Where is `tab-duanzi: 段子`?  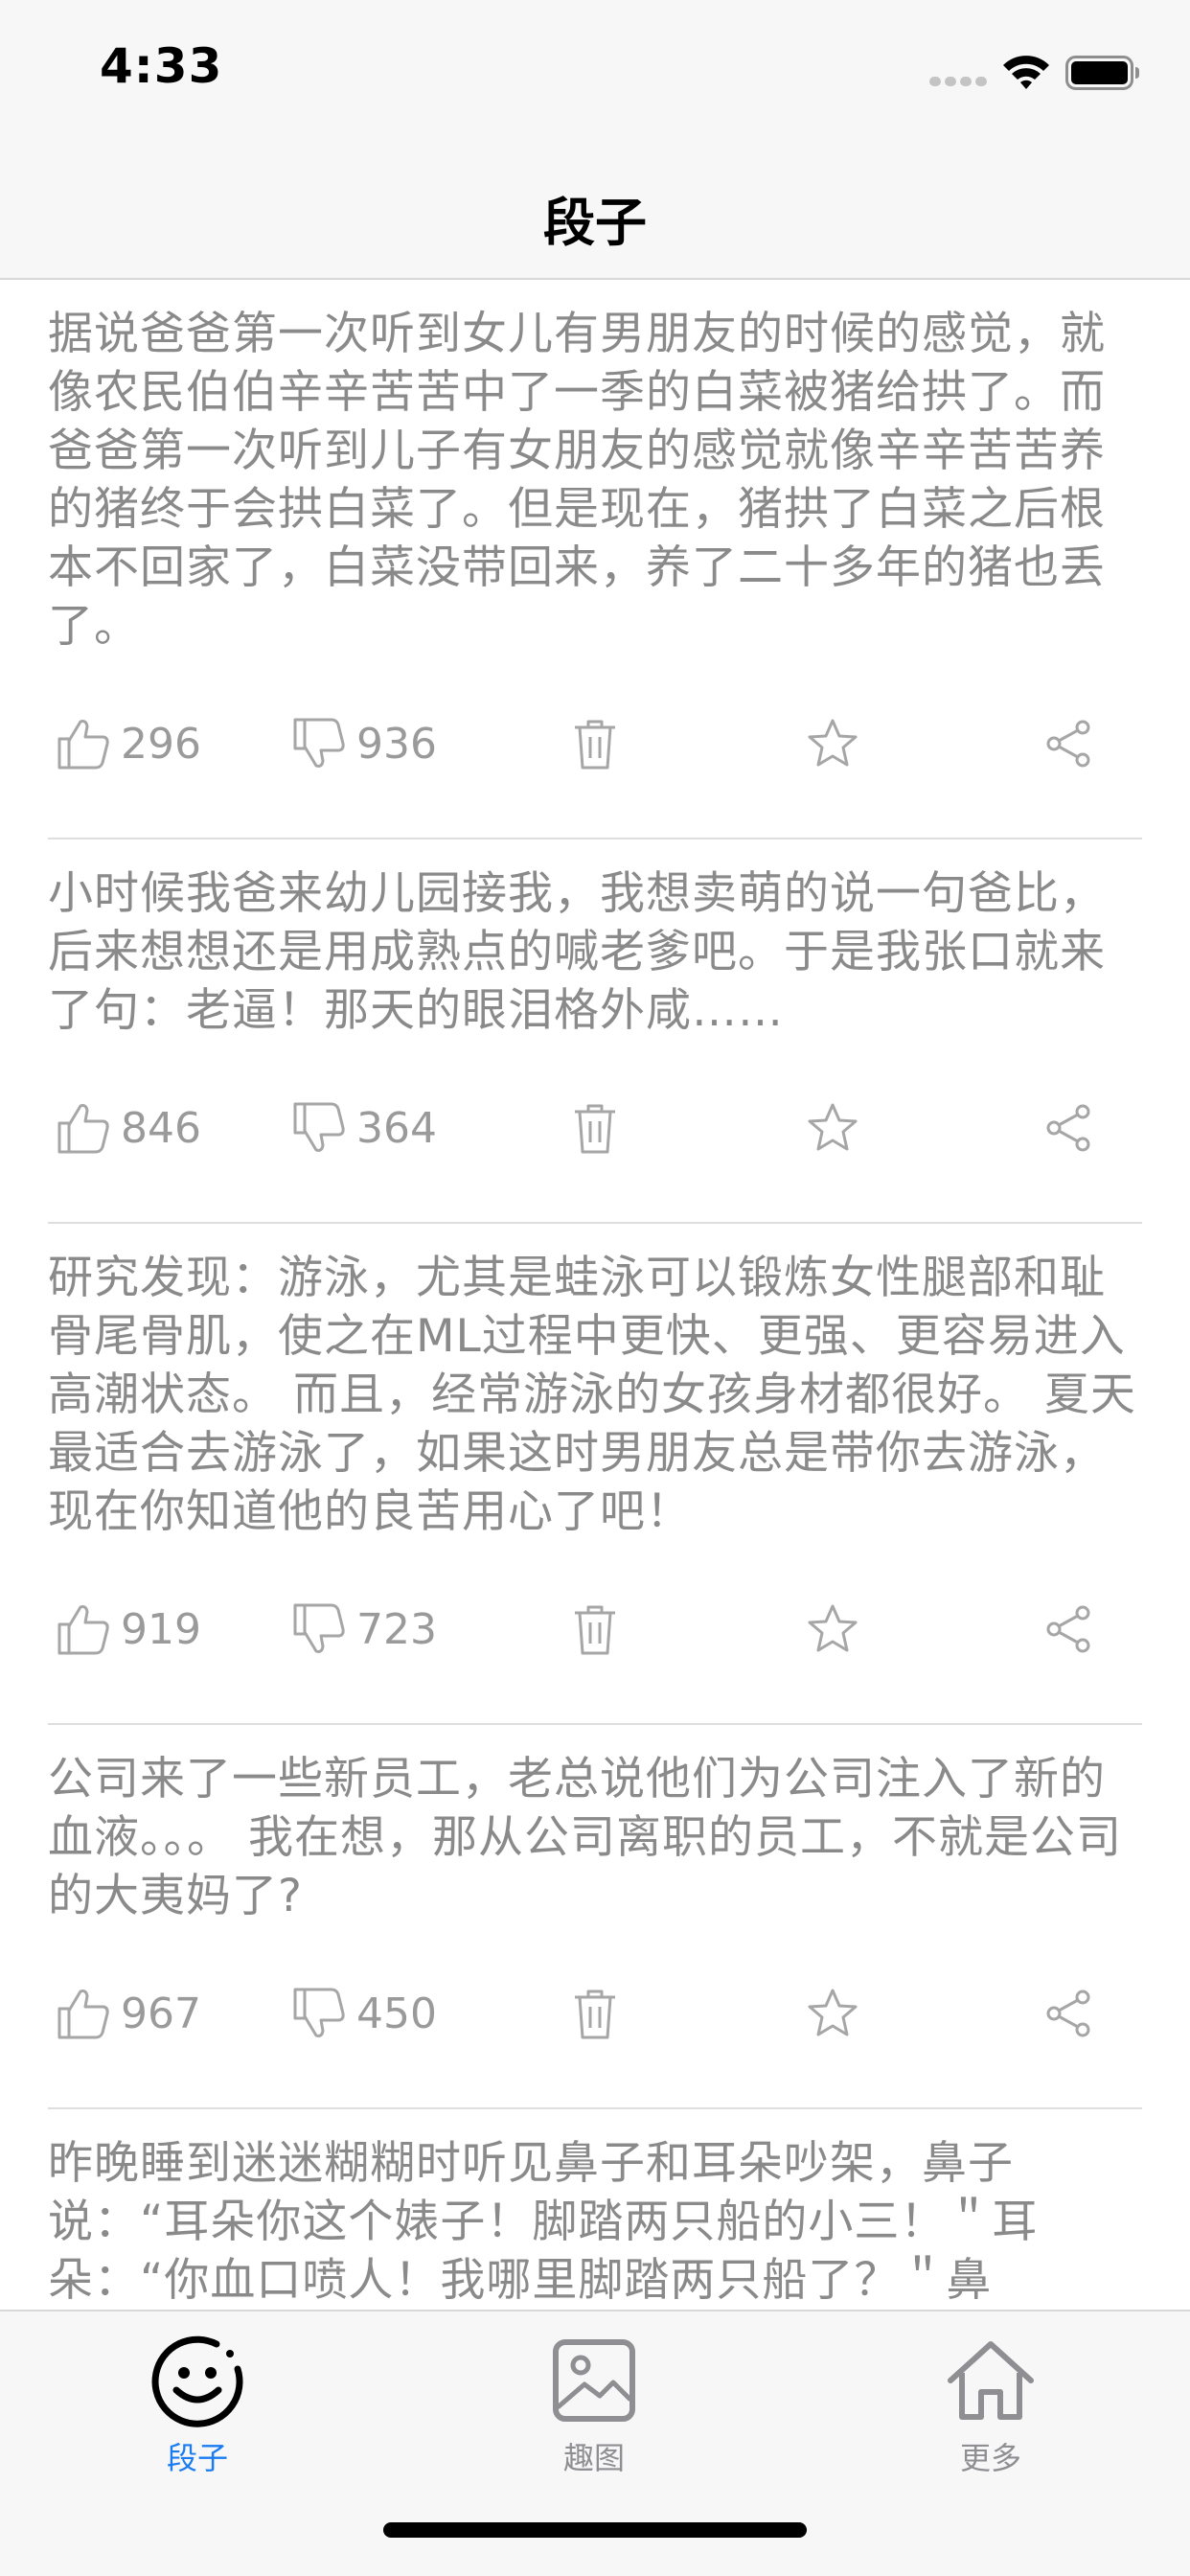 tab-duanzi: 段子 is located at coordinates (198, 2405).